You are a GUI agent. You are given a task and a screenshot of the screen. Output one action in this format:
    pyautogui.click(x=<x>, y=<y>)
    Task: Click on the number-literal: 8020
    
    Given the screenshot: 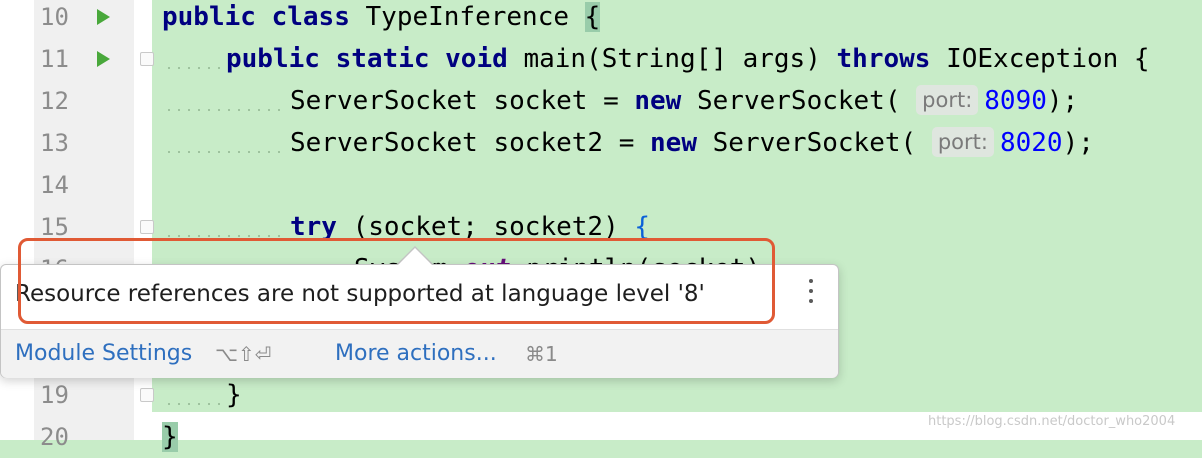 What is the action you would take?
    pyautogui.click(x=1031, y=143)
    